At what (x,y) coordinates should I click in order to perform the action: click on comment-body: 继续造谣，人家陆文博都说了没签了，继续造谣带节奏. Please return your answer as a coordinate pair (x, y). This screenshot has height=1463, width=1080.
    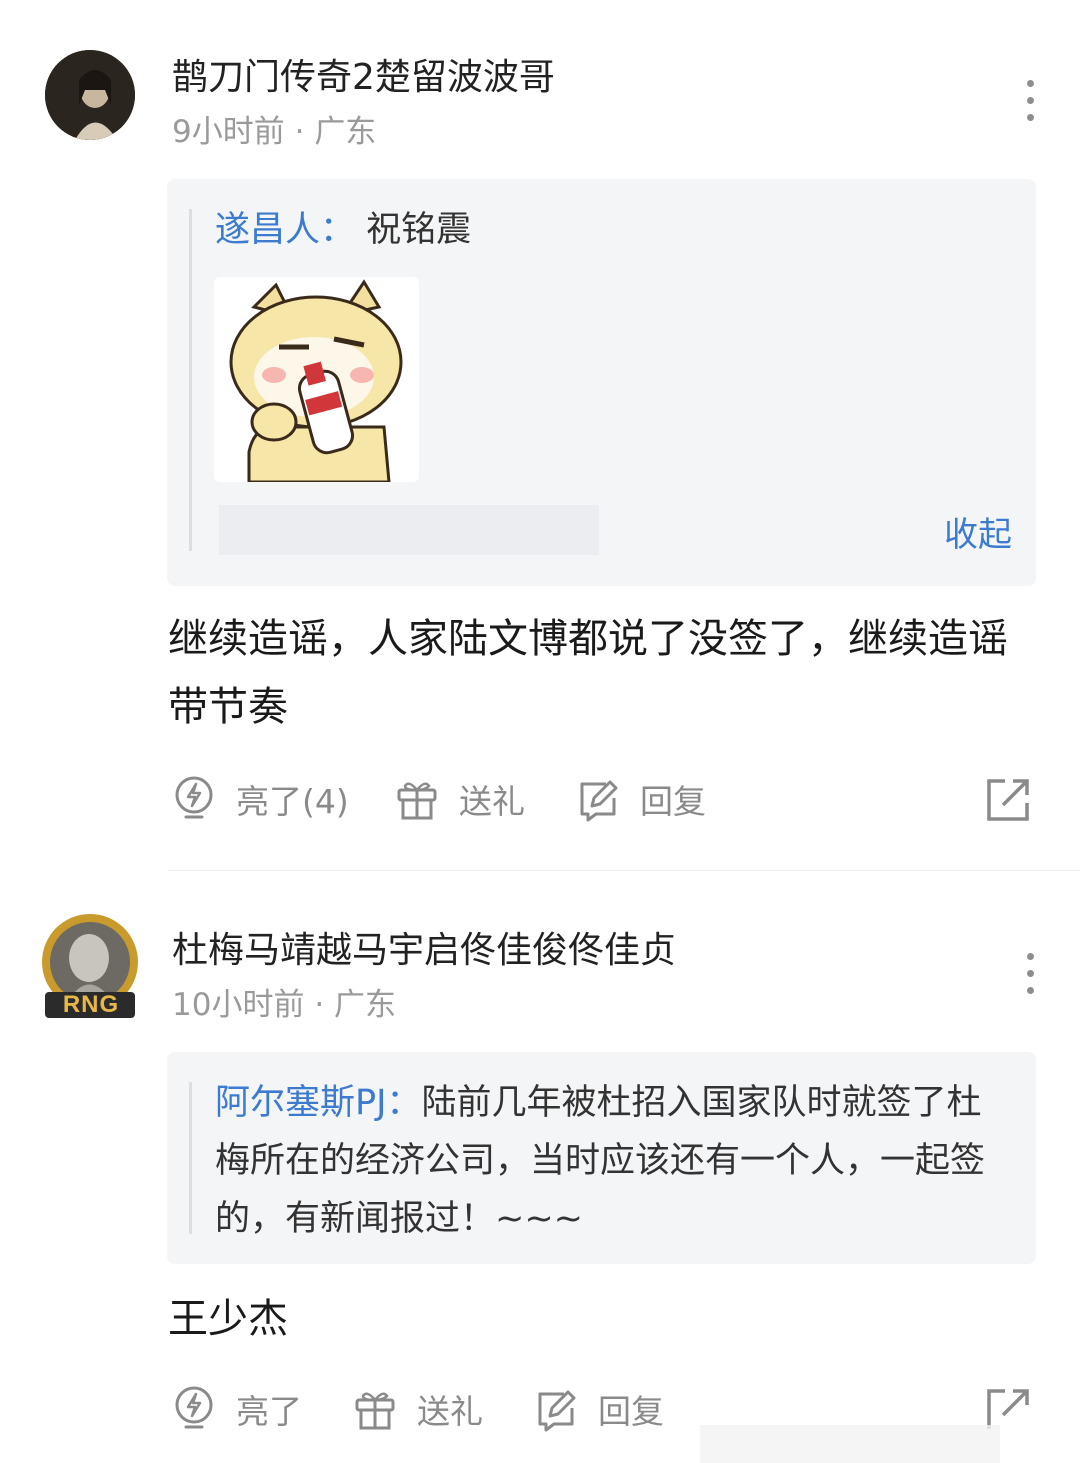
    Looking at the image, I should click on (588, 673).